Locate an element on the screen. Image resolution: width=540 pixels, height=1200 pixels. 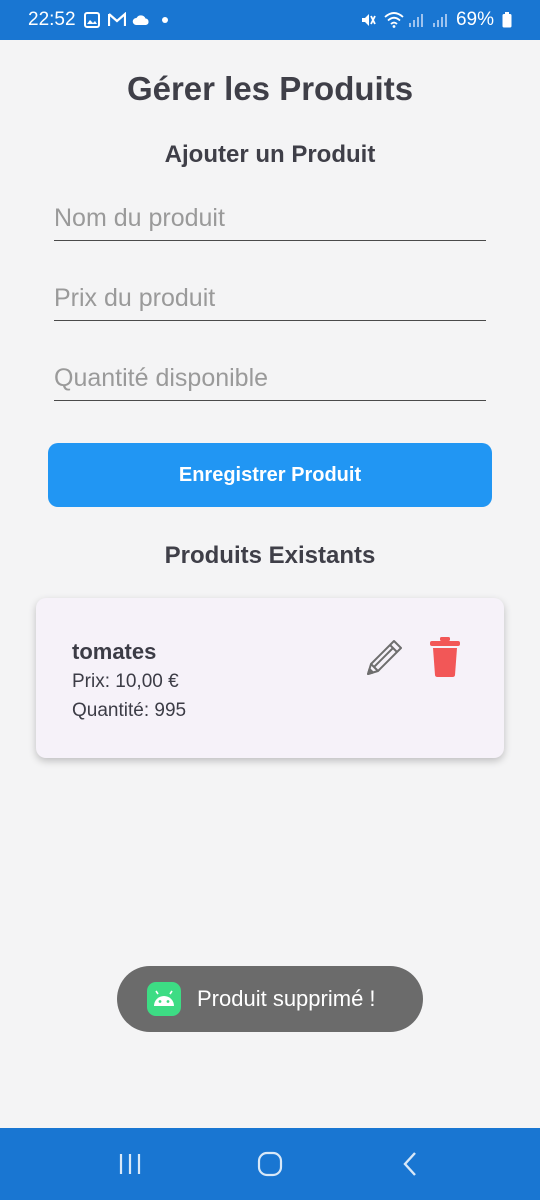
existing-products-section-title: Produits Existants is located at coordinates (270, 555).